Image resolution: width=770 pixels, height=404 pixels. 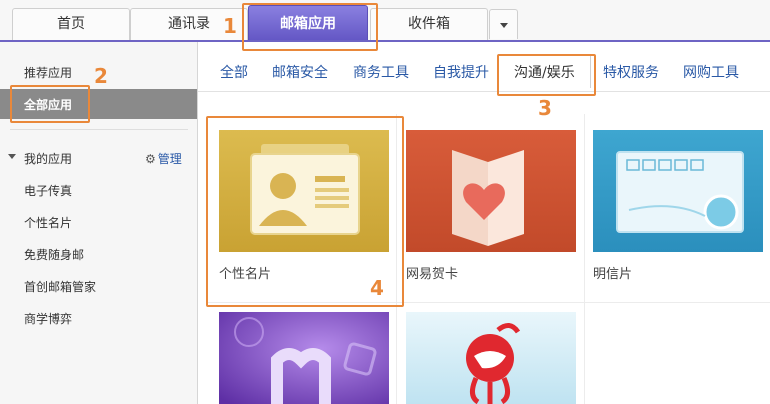 I want to click on app-card-m-app, so click(x=304, y=358).